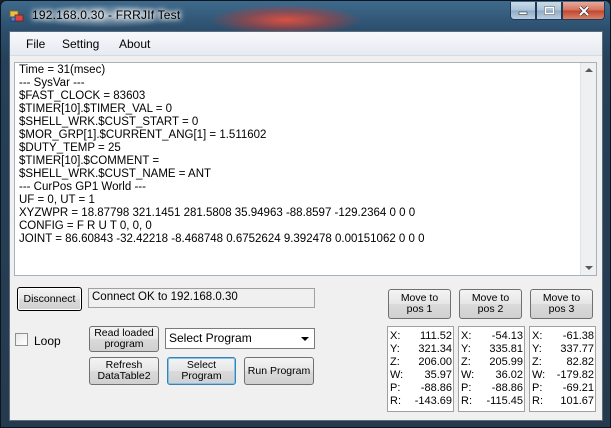  Describe the element at coordinates (575, 375) in the screenshot. I see `pos-value: -179.82` at that location.